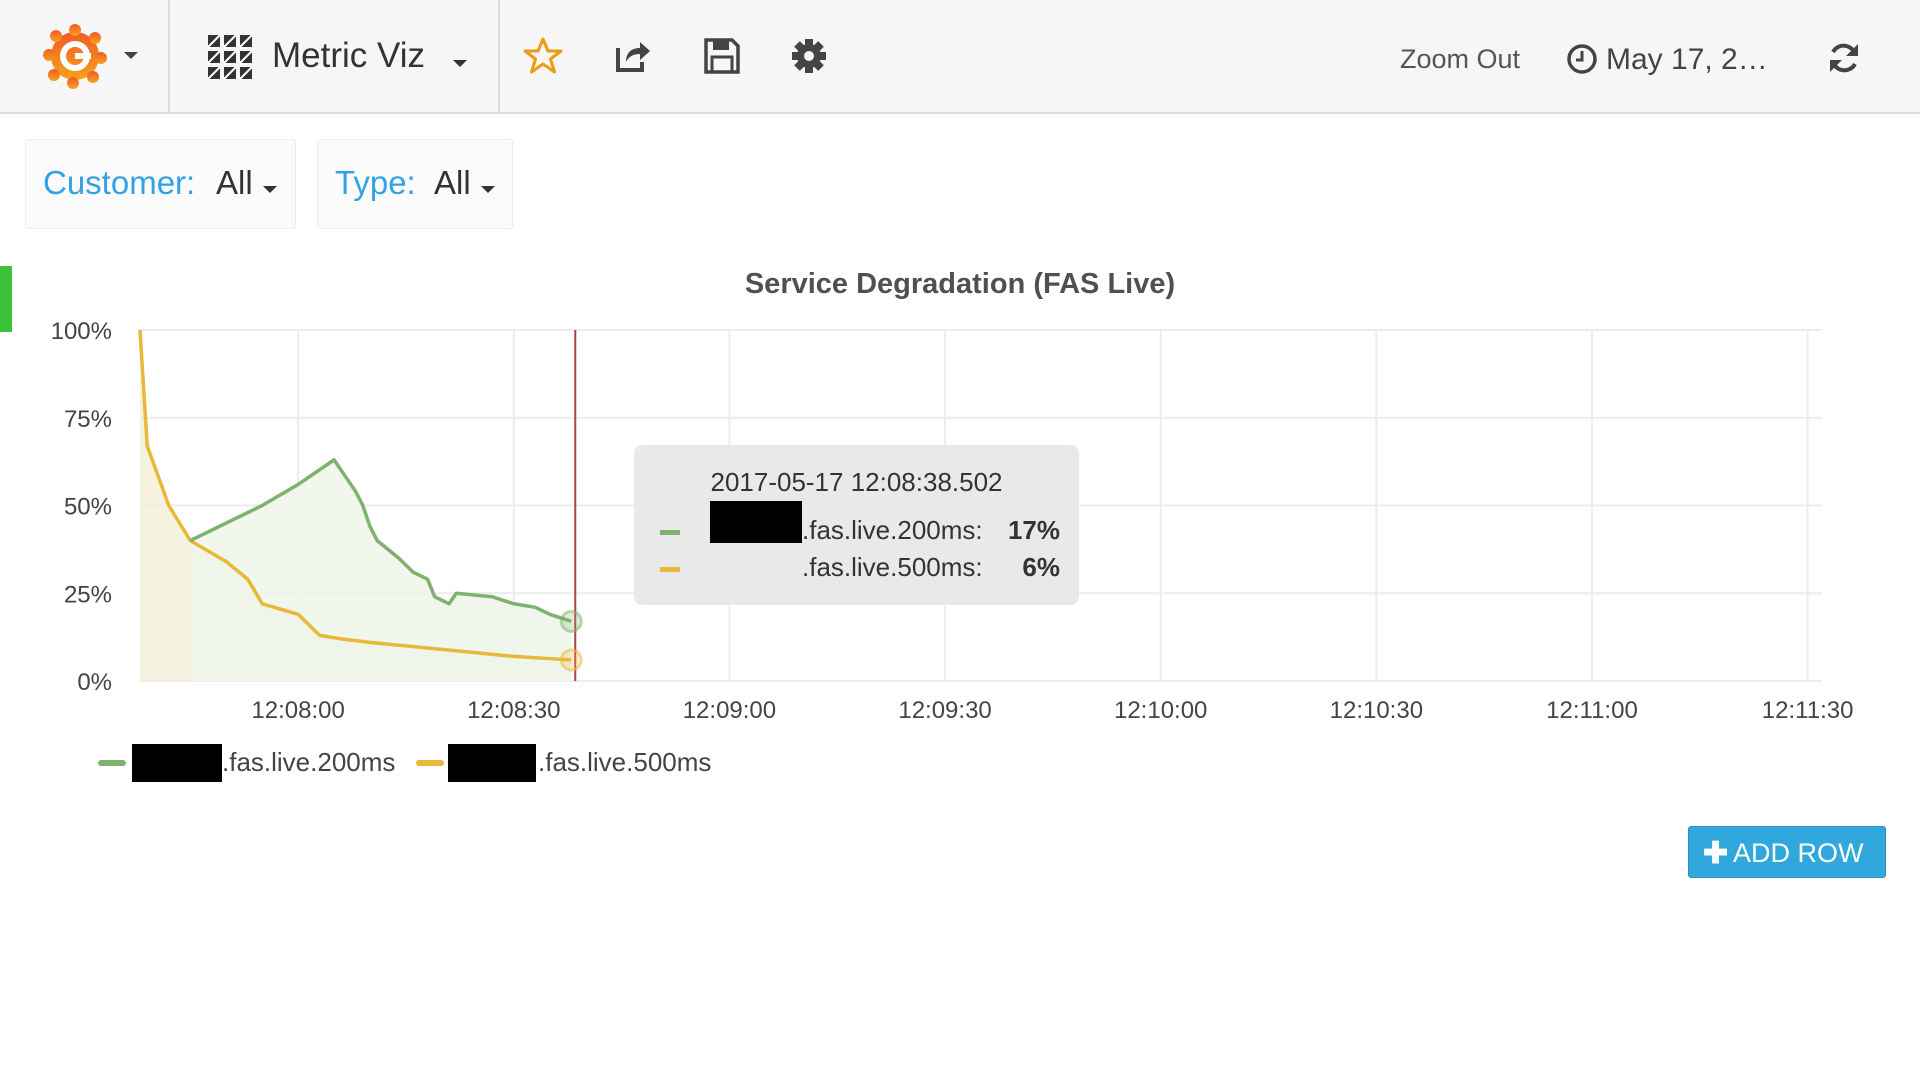 Image resolution: width=1920 pixels, height=1080 pixels. What do you see at coordinates (297, 710) in the screenshot?
I see `x-tick-label: 12:08:00` at bounding box center [297, 710].